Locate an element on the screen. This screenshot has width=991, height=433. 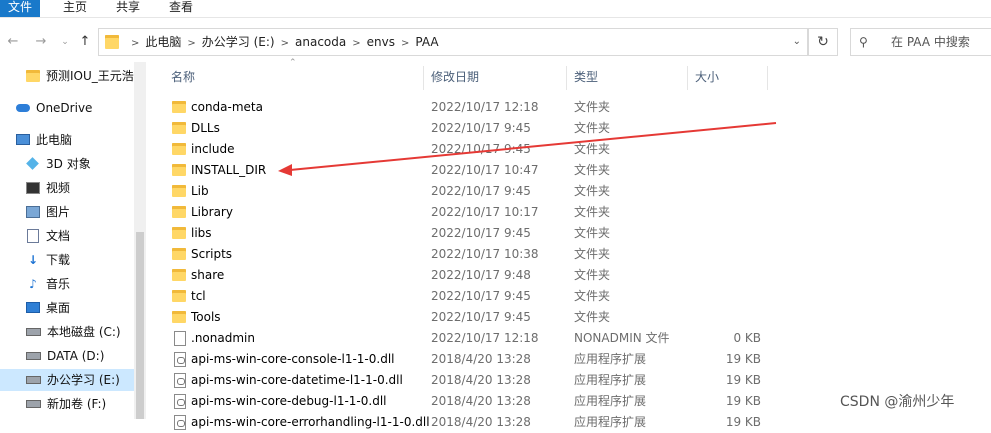
sidebar-item-onedrive: OneDrive is located at coordinates (67, 108).